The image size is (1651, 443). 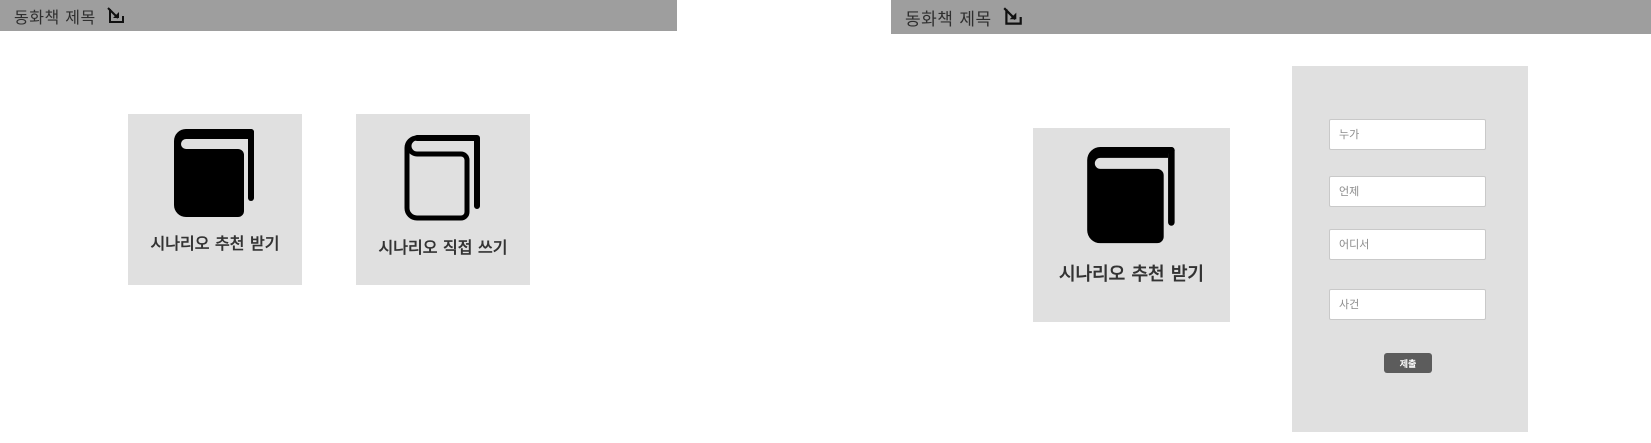 I want to click on scenario-form: 제출, so click(x=1410, y=249).